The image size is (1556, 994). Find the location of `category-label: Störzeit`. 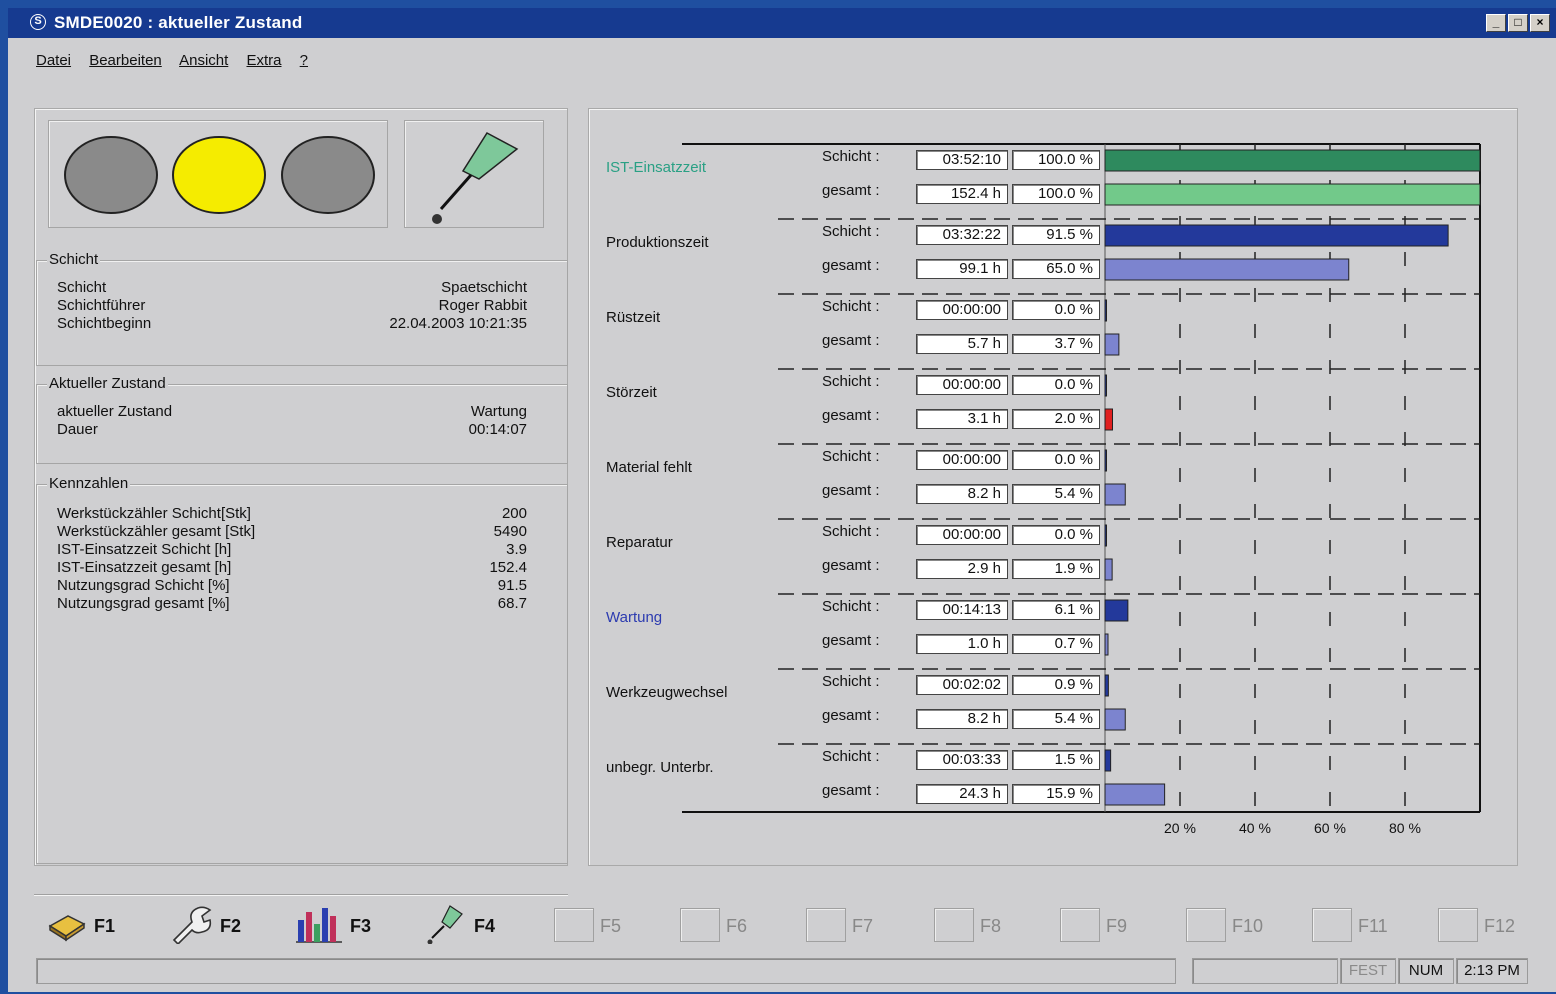

category-label: Störzeit is located at coordinates (631, 392).